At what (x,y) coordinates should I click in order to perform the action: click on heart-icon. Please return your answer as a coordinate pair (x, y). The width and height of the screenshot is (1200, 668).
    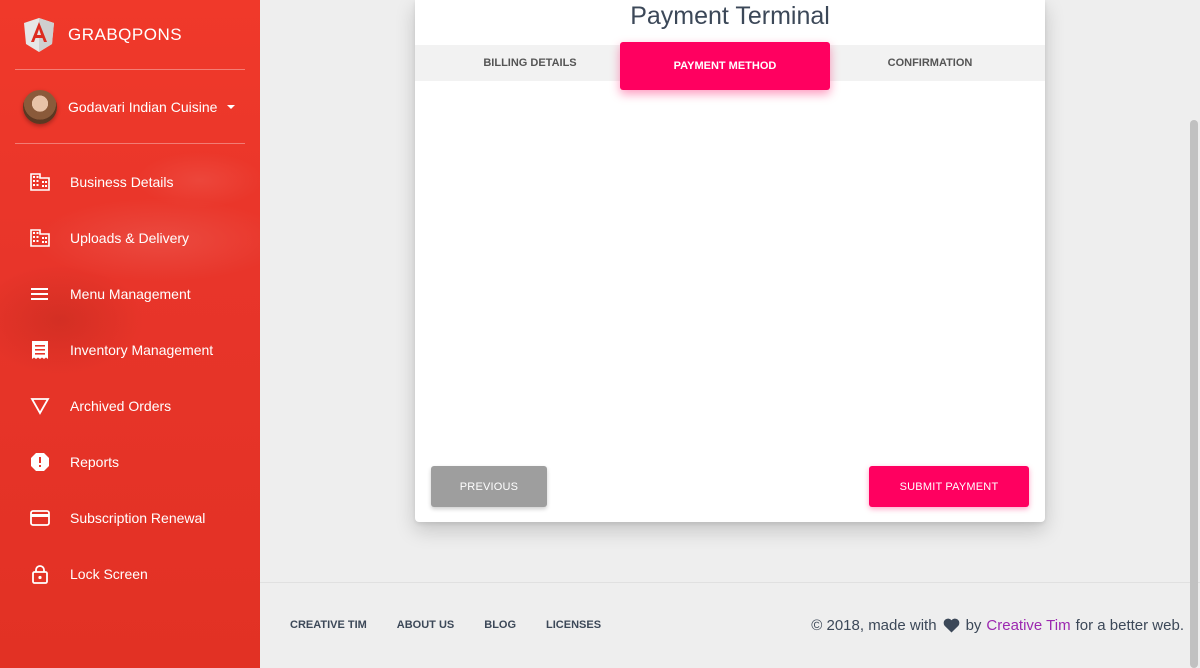
    Looking at the image, I should click on (951, 625).